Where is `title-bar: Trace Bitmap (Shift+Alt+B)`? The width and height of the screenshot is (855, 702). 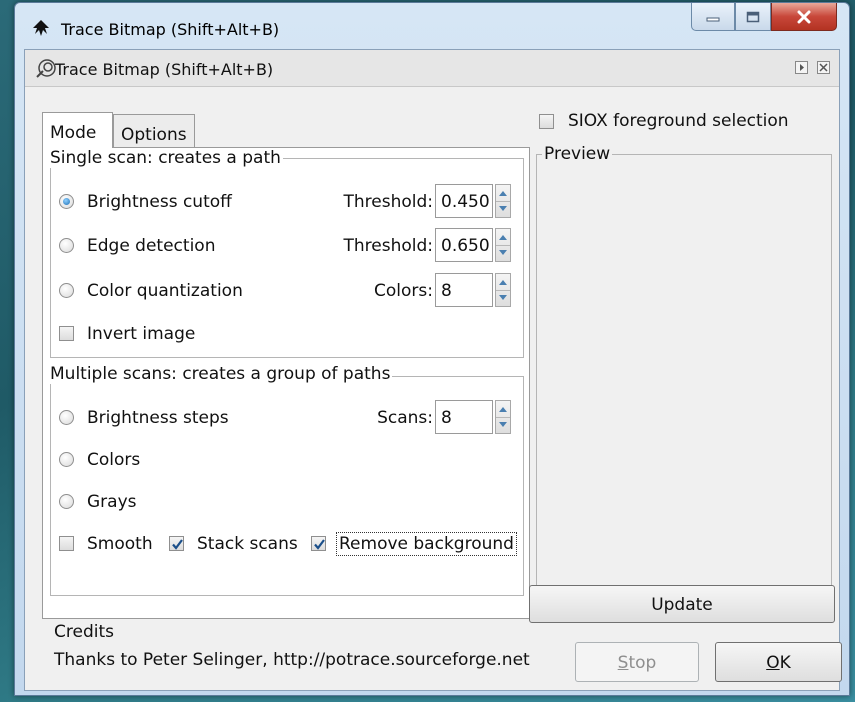 title-bar: Trace Bitmap (Shift+Alt+B) is located at coordinates (432, 26).